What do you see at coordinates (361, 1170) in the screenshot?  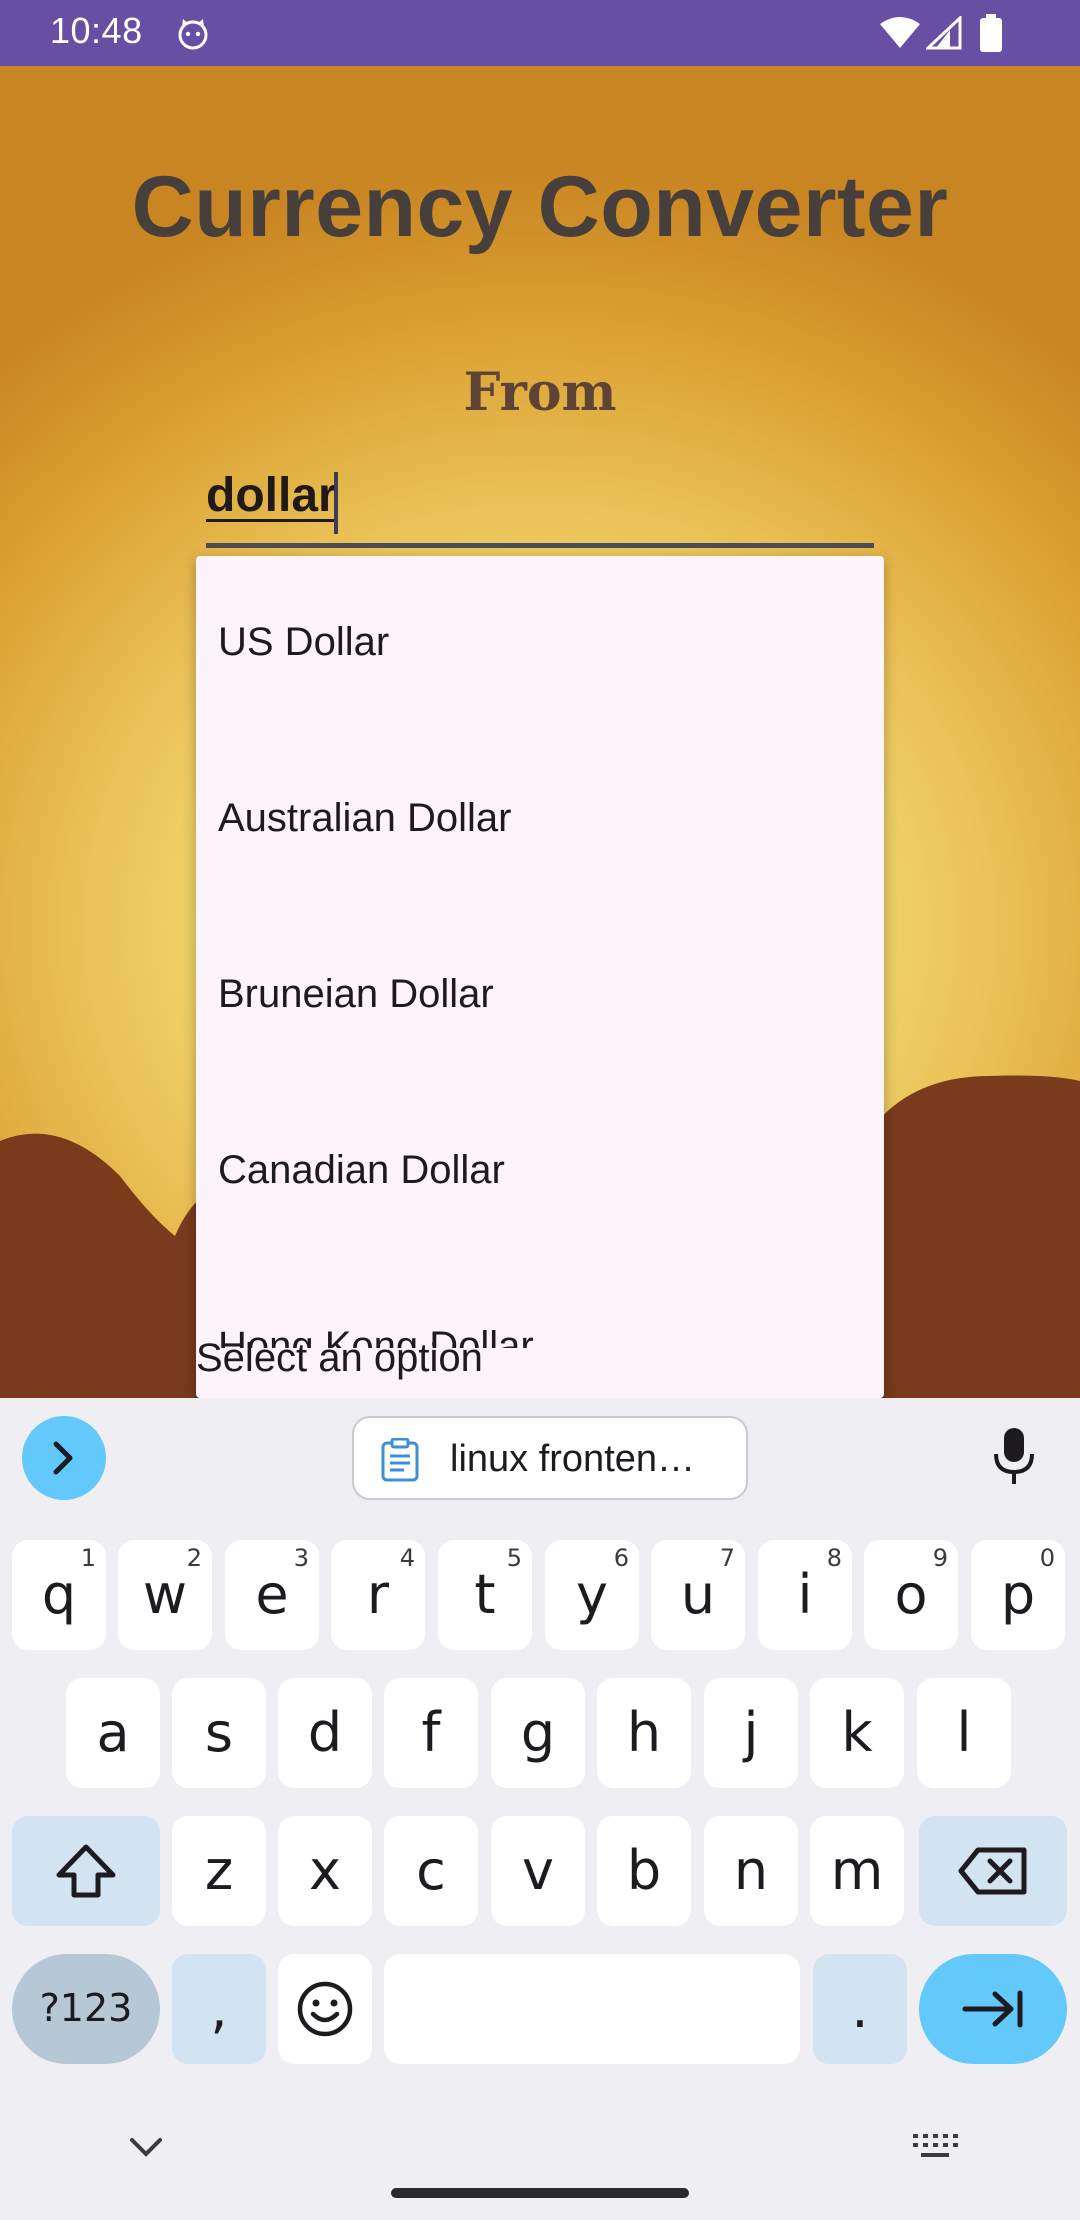 I see `dropdown-option: Canadian Dollar` at bounding box center [361, 1170].